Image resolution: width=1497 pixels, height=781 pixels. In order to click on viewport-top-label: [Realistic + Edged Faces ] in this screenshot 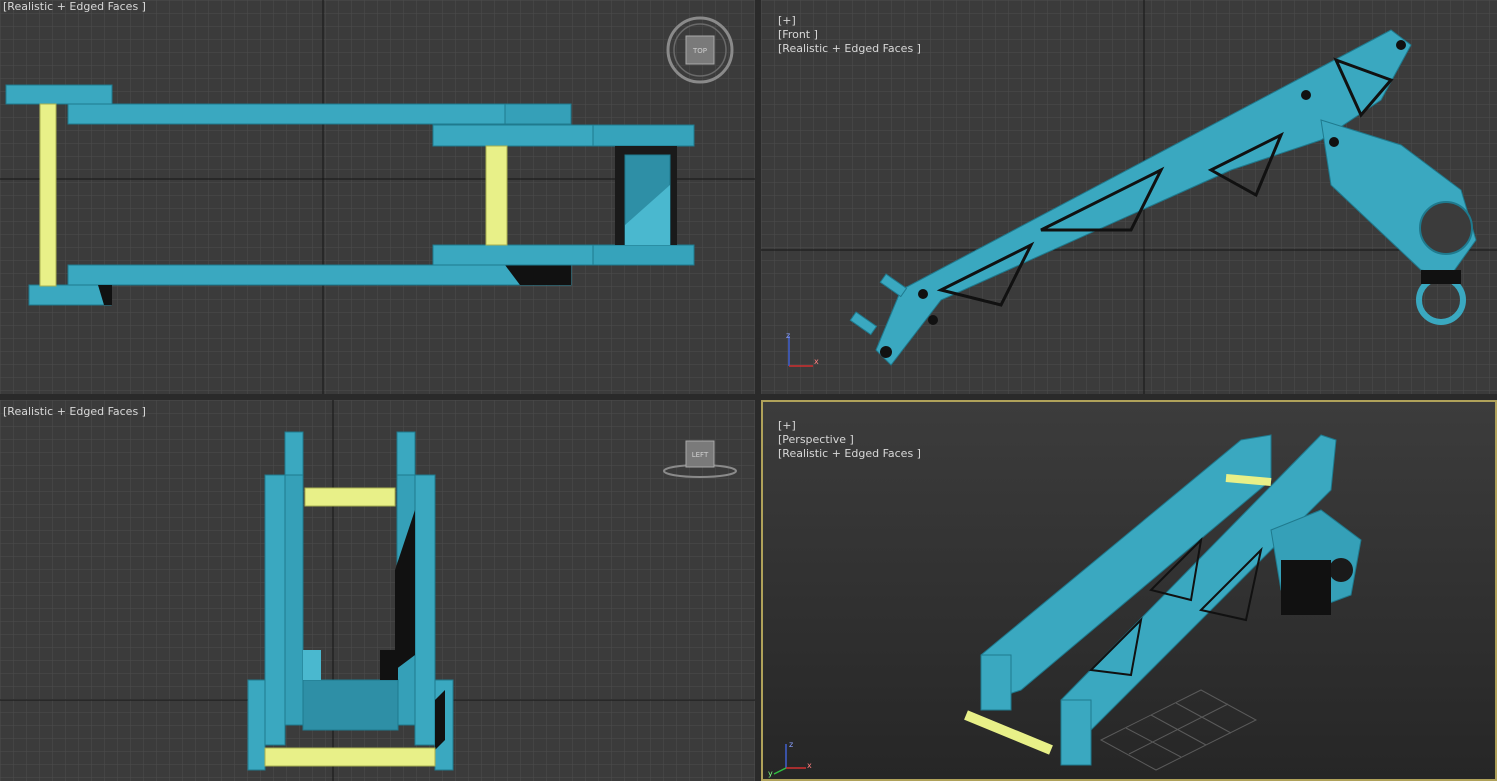, I will do `click(74, 7)`.